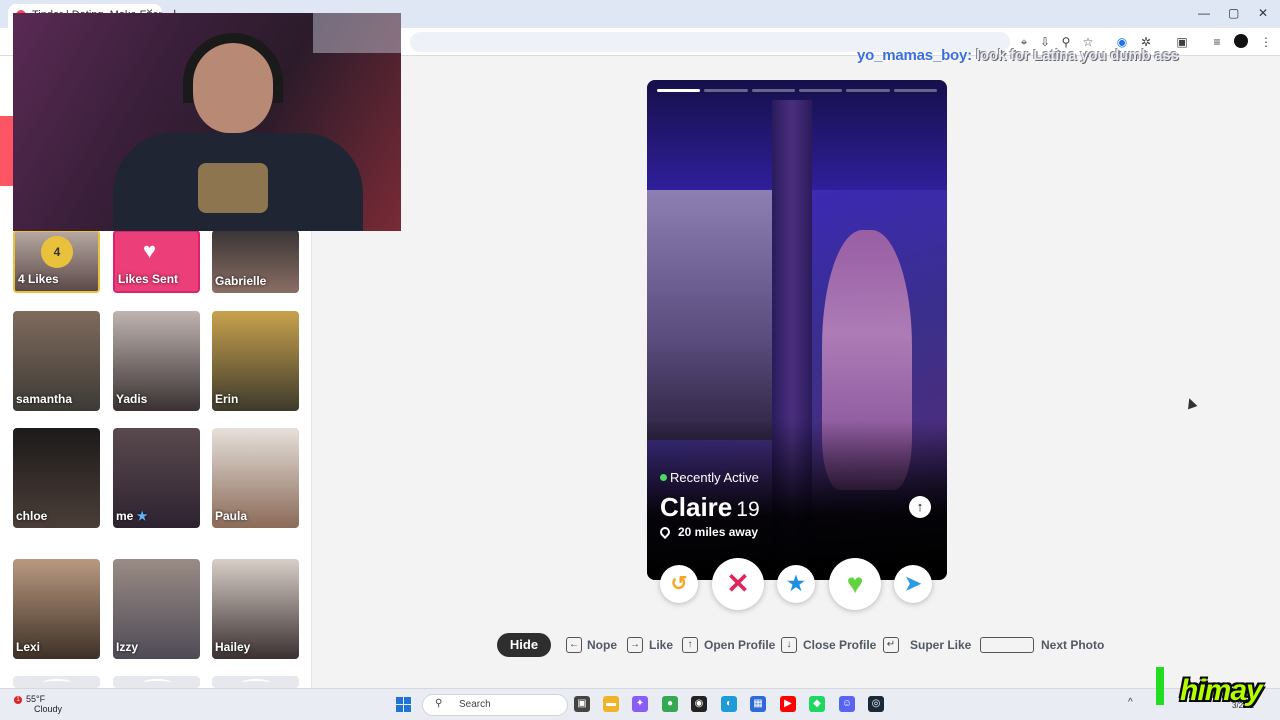  What do you see at coordinates (920, 507) in the screenshot?
I see `open-profile-icon: ↑` at bounding box center [920, 507].